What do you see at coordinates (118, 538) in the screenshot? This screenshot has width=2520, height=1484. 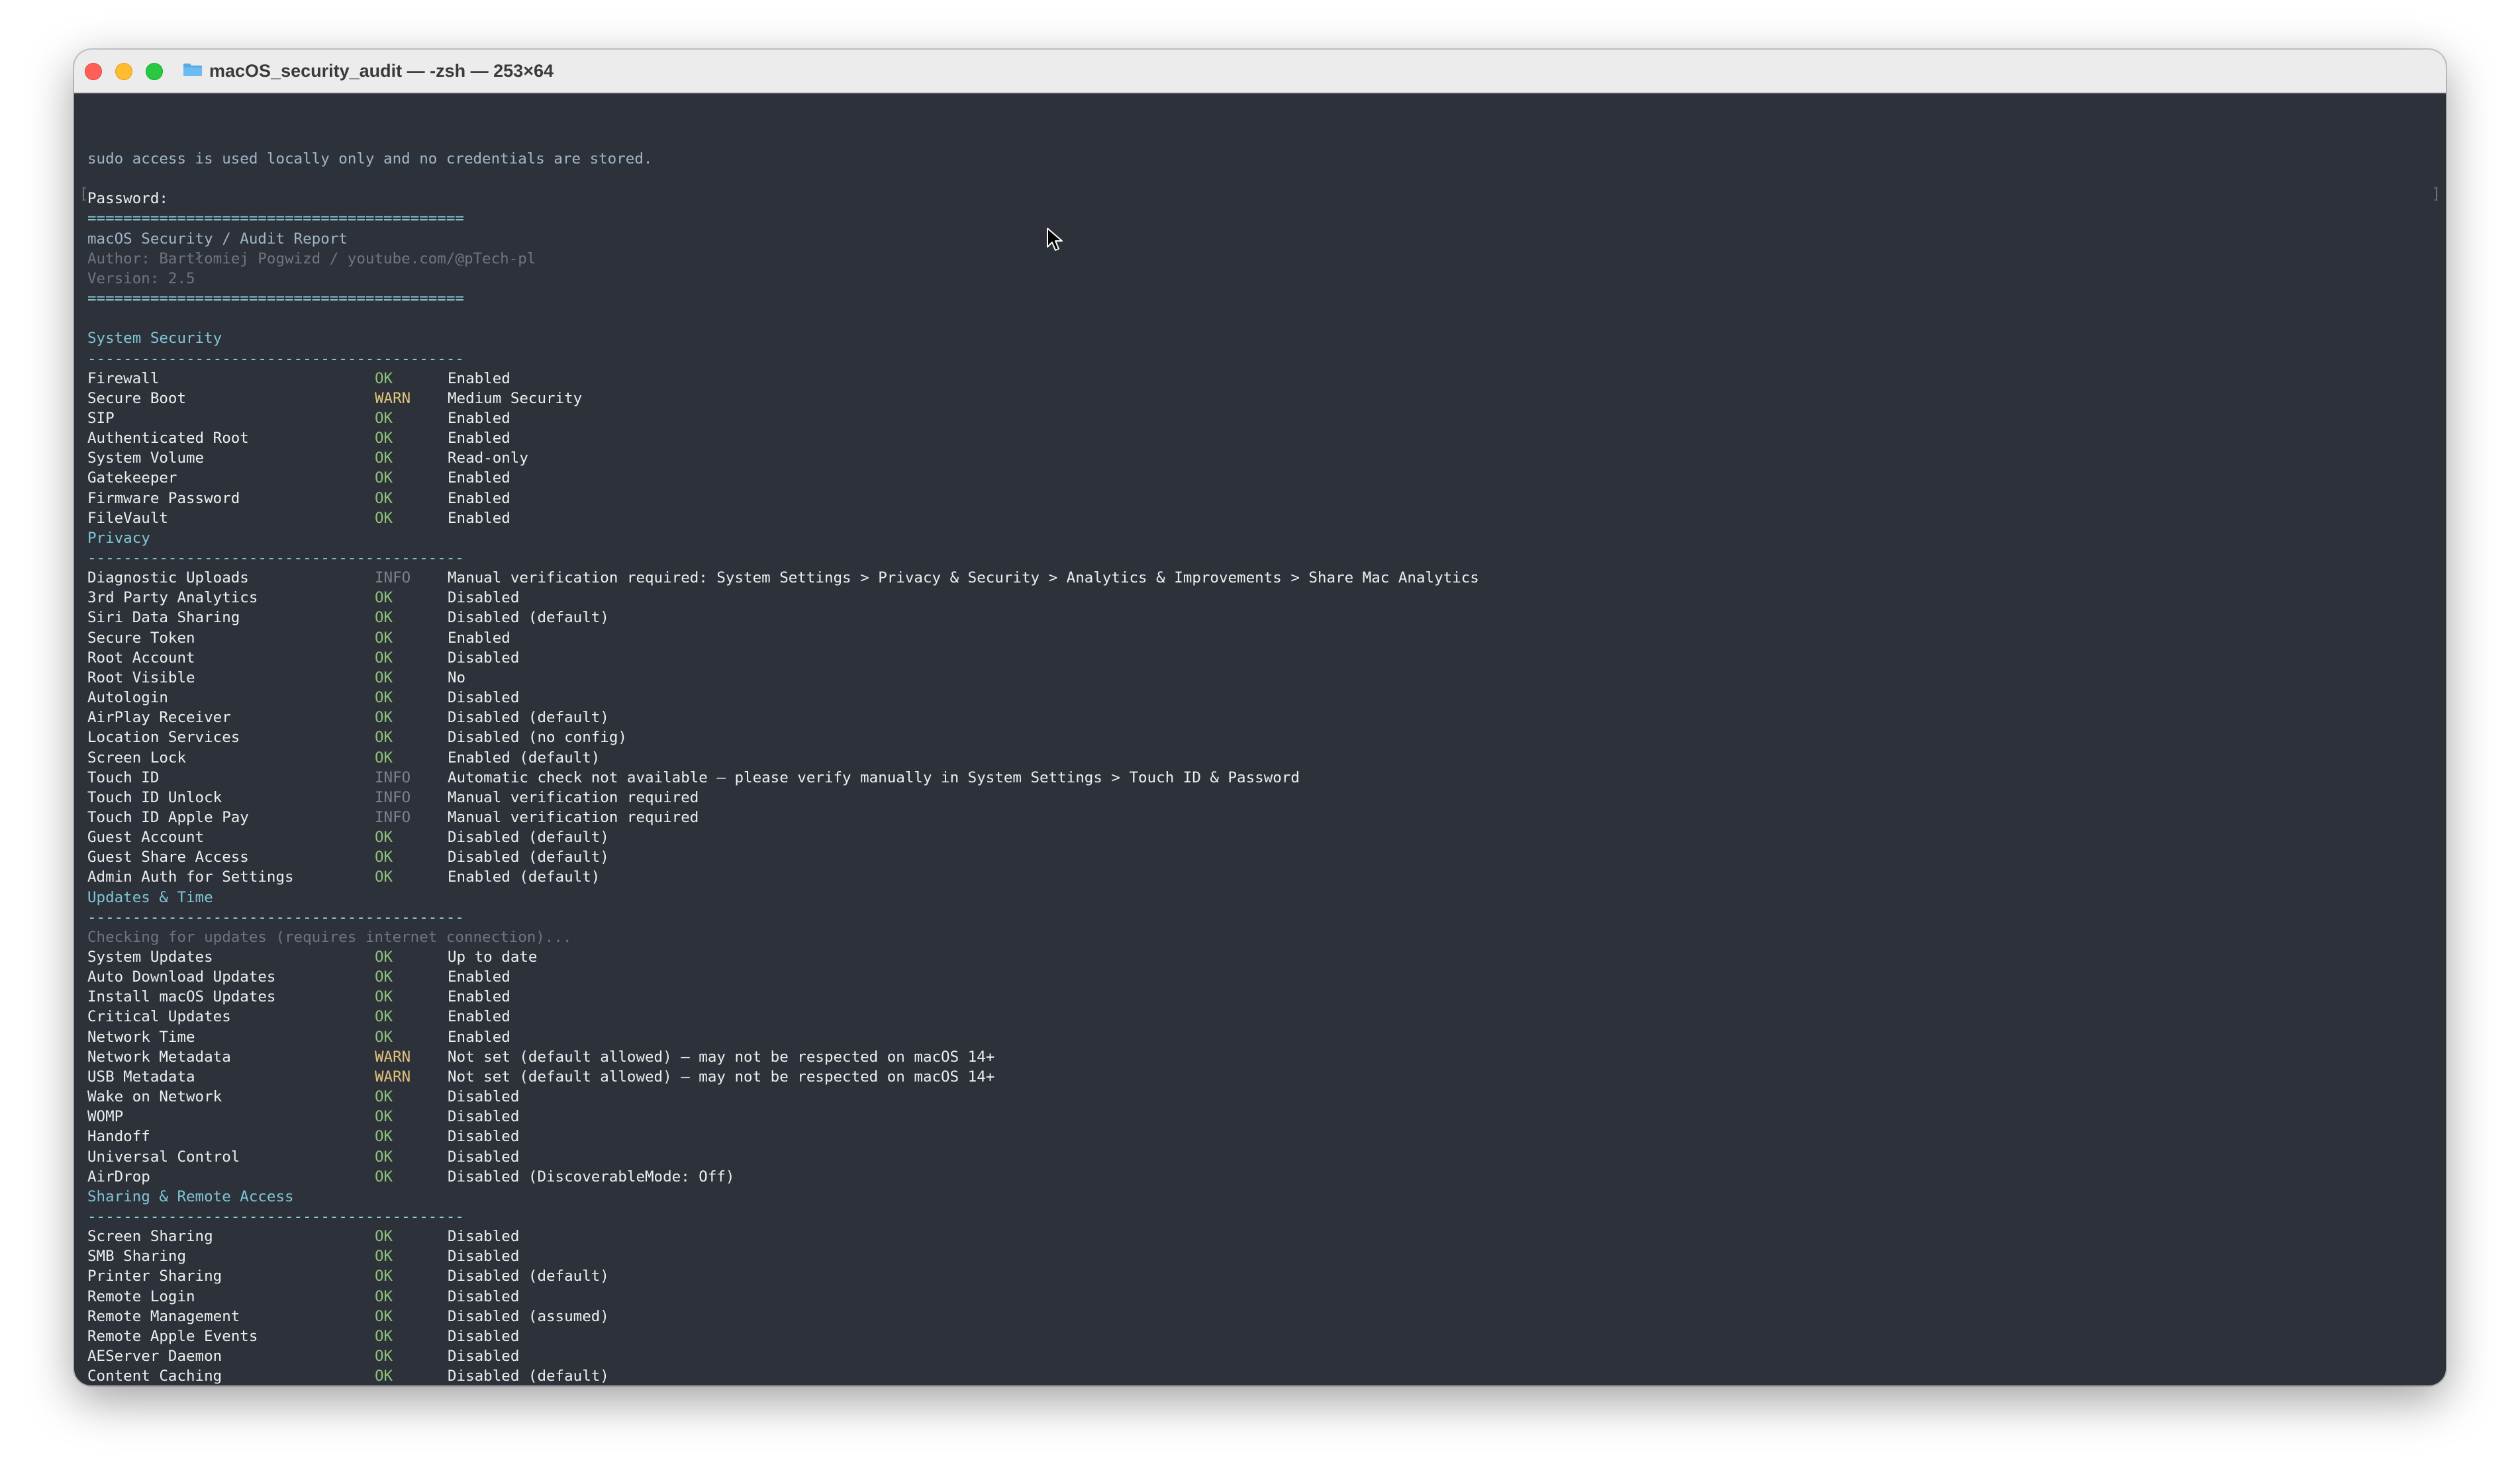 I see `section-title: Privacy` at bounding box center [118, 538].